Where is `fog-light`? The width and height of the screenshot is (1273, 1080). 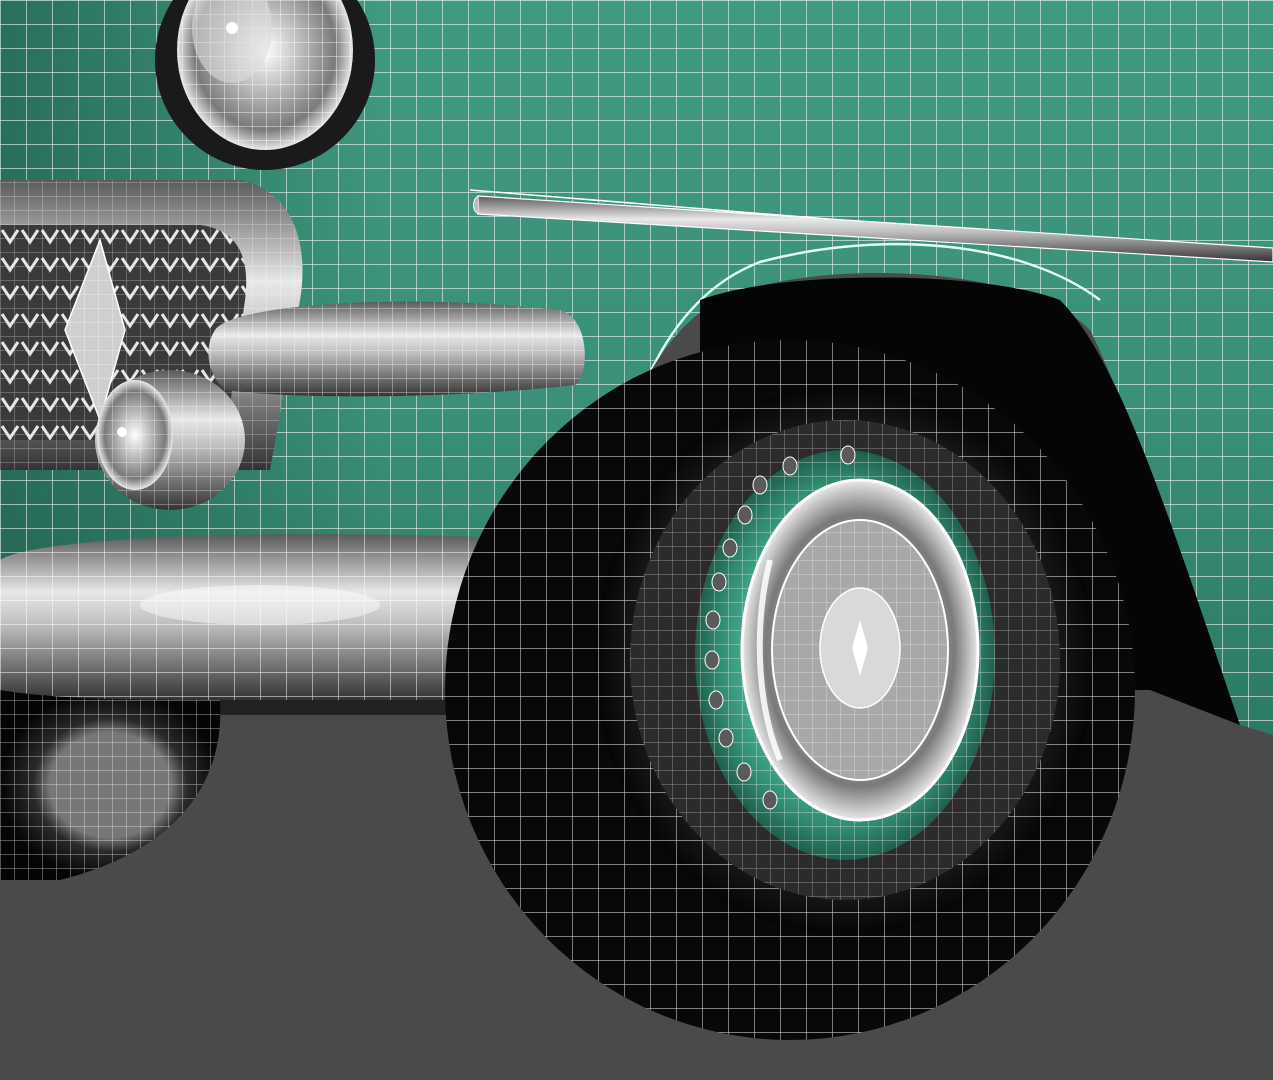 fog-light is located at coordinates (170, 440).